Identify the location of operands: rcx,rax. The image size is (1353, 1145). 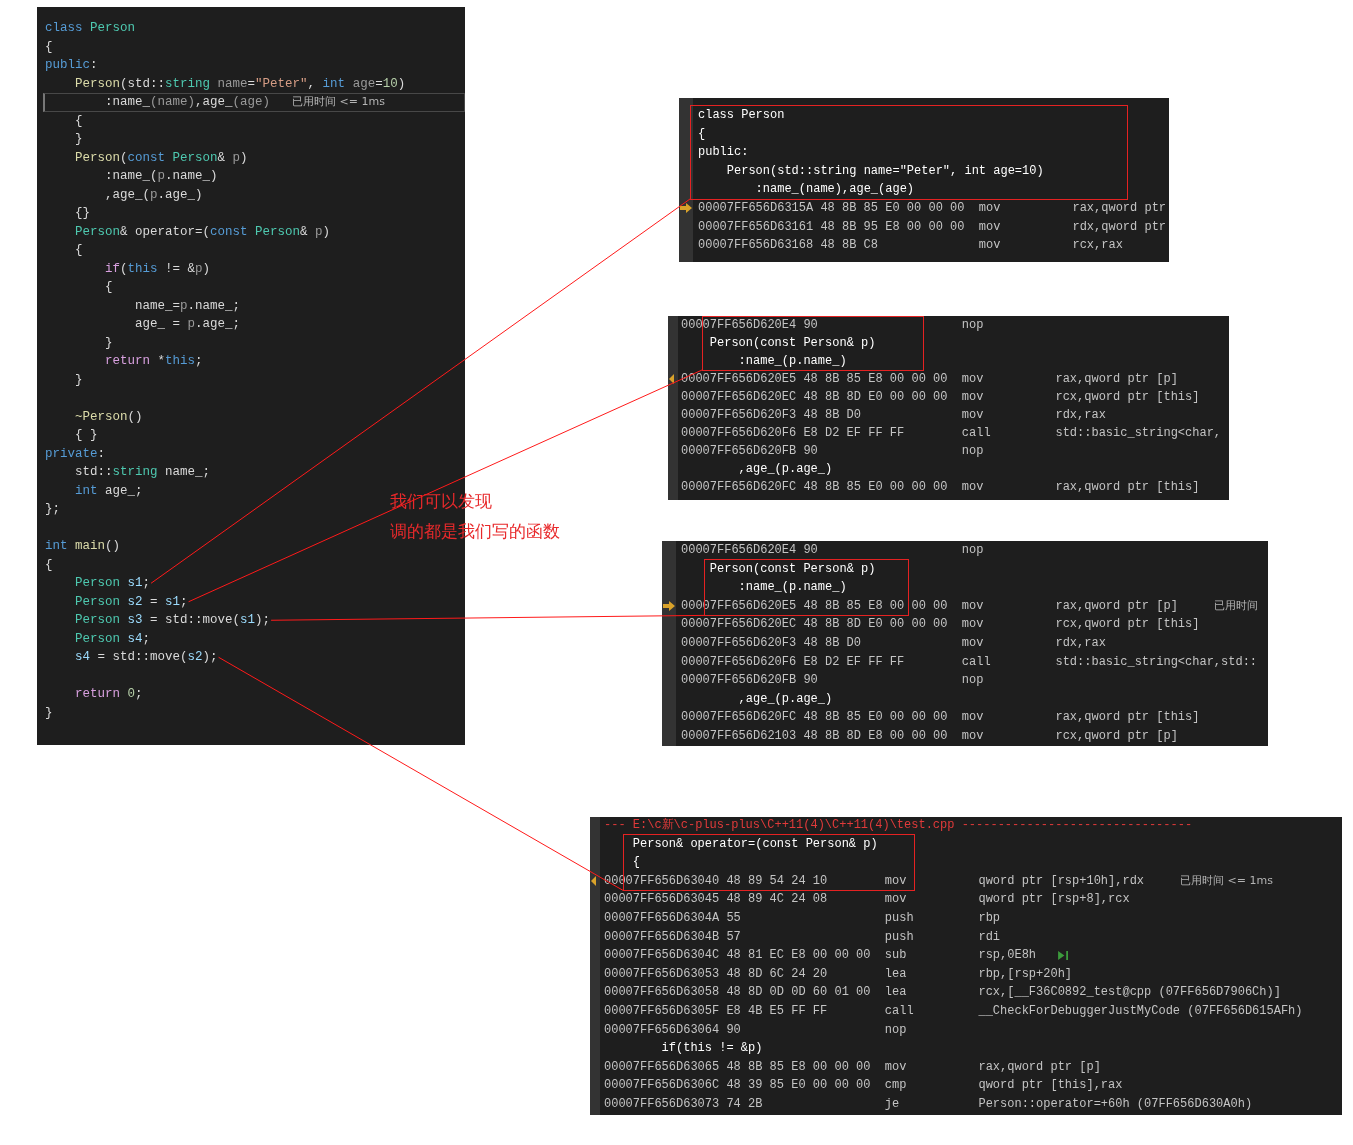
(1097, 246).